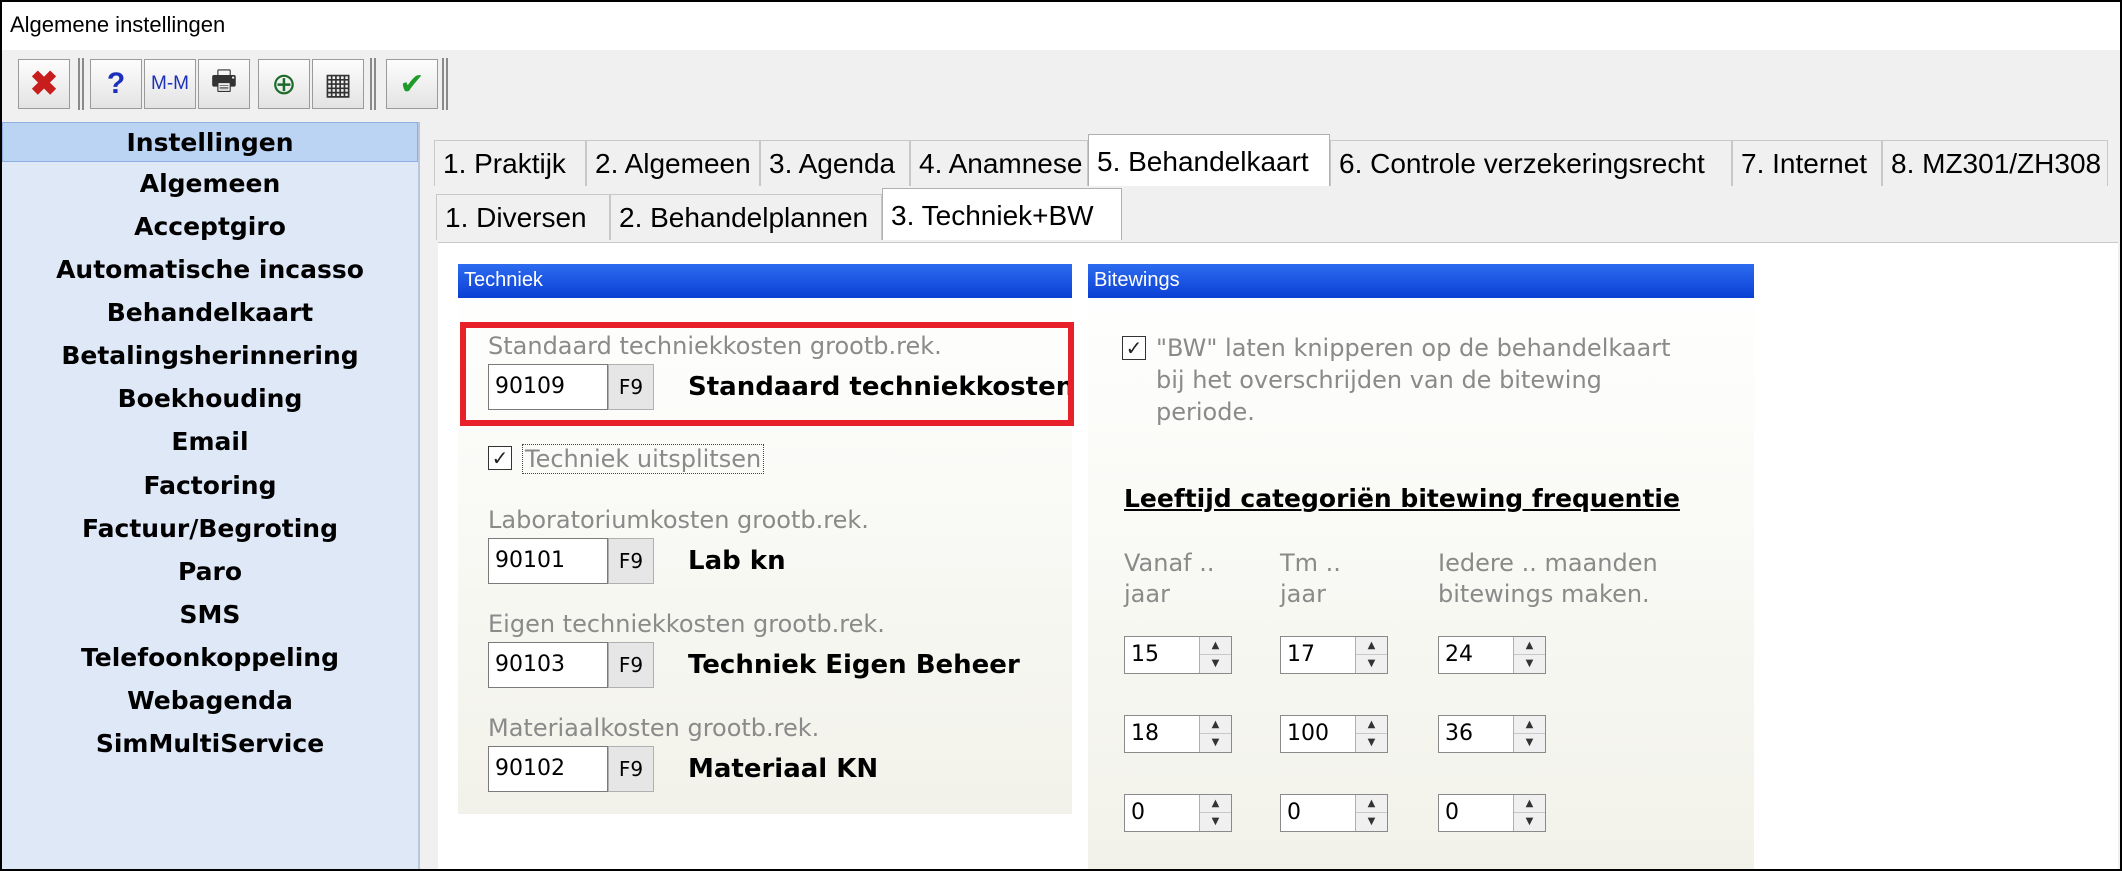  Describe the element at coordinates (210, 142) in the screenshot. I see `sidebar-item-instellingen: Instellingen` at that location.